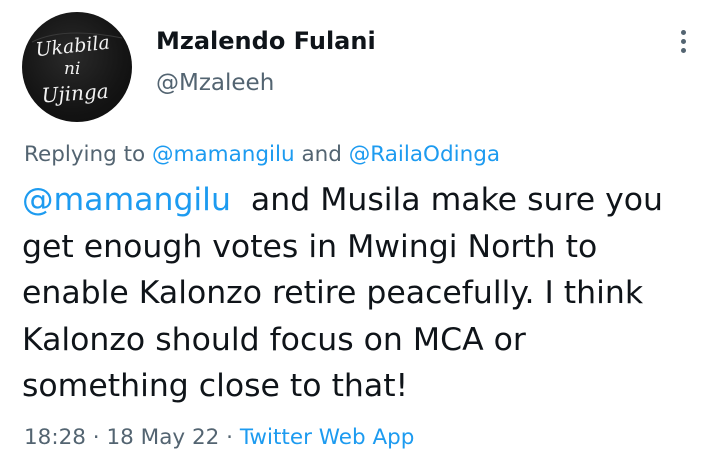 The image size is (720, 472). What do you see at coordinates (88, 154) in the screenshot?
I see `replying-prefix: Replying to` at bounding box center [88, 154].